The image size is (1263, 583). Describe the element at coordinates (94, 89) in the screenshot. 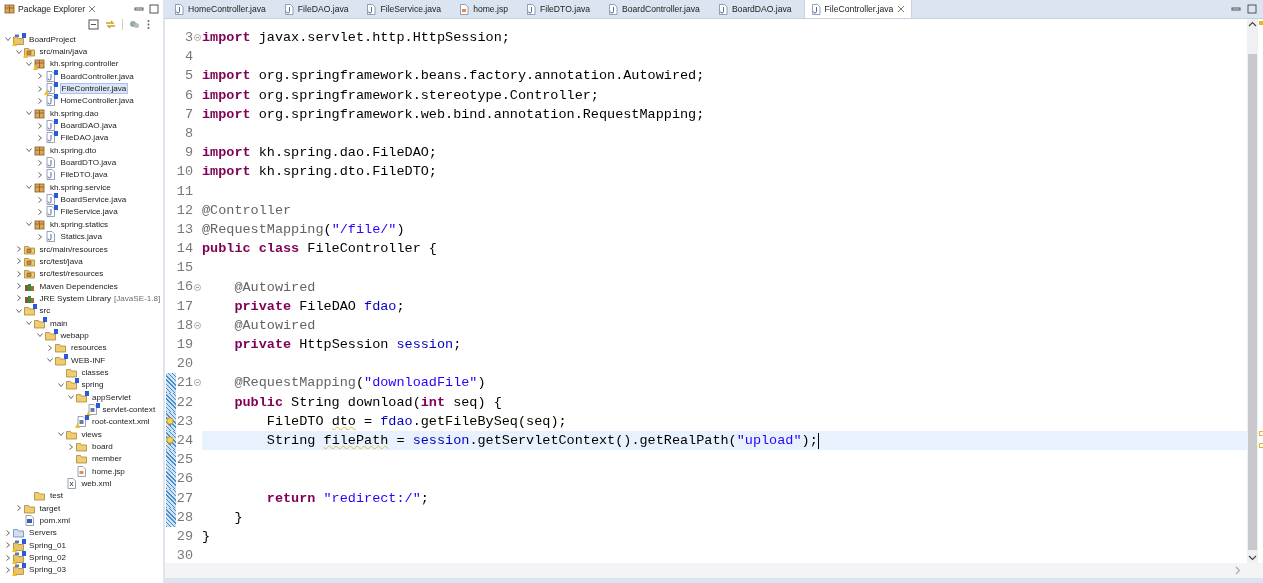

I see `tree-item-label: FileController.java` at that location.